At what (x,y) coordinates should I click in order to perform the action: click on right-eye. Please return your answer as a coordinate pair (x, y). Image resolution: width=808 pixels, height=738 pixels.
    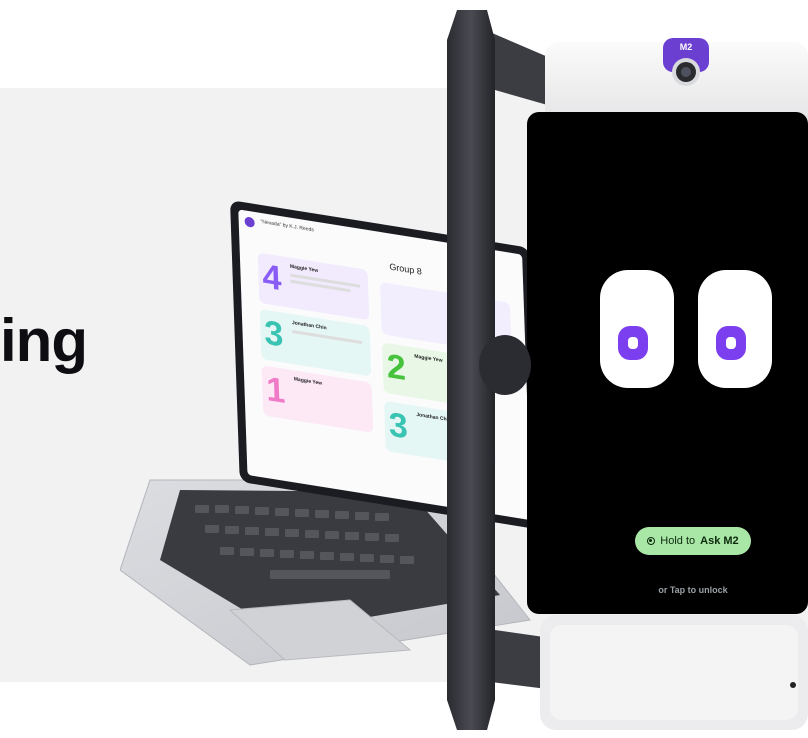
    Looking at the image, I should click on (735, 329).